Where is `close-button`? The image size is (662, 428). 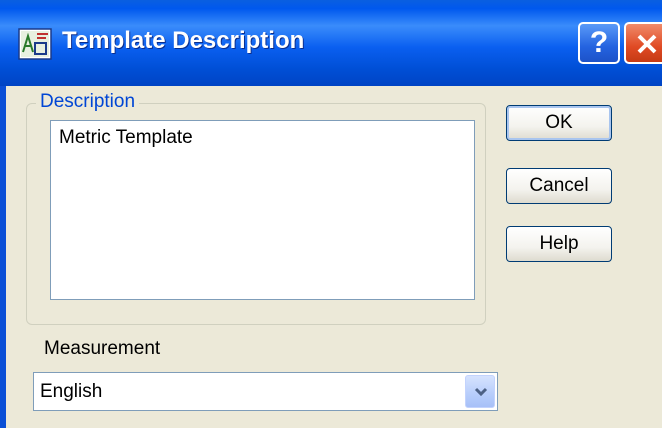
close-button is located at coordinates (643, 43).